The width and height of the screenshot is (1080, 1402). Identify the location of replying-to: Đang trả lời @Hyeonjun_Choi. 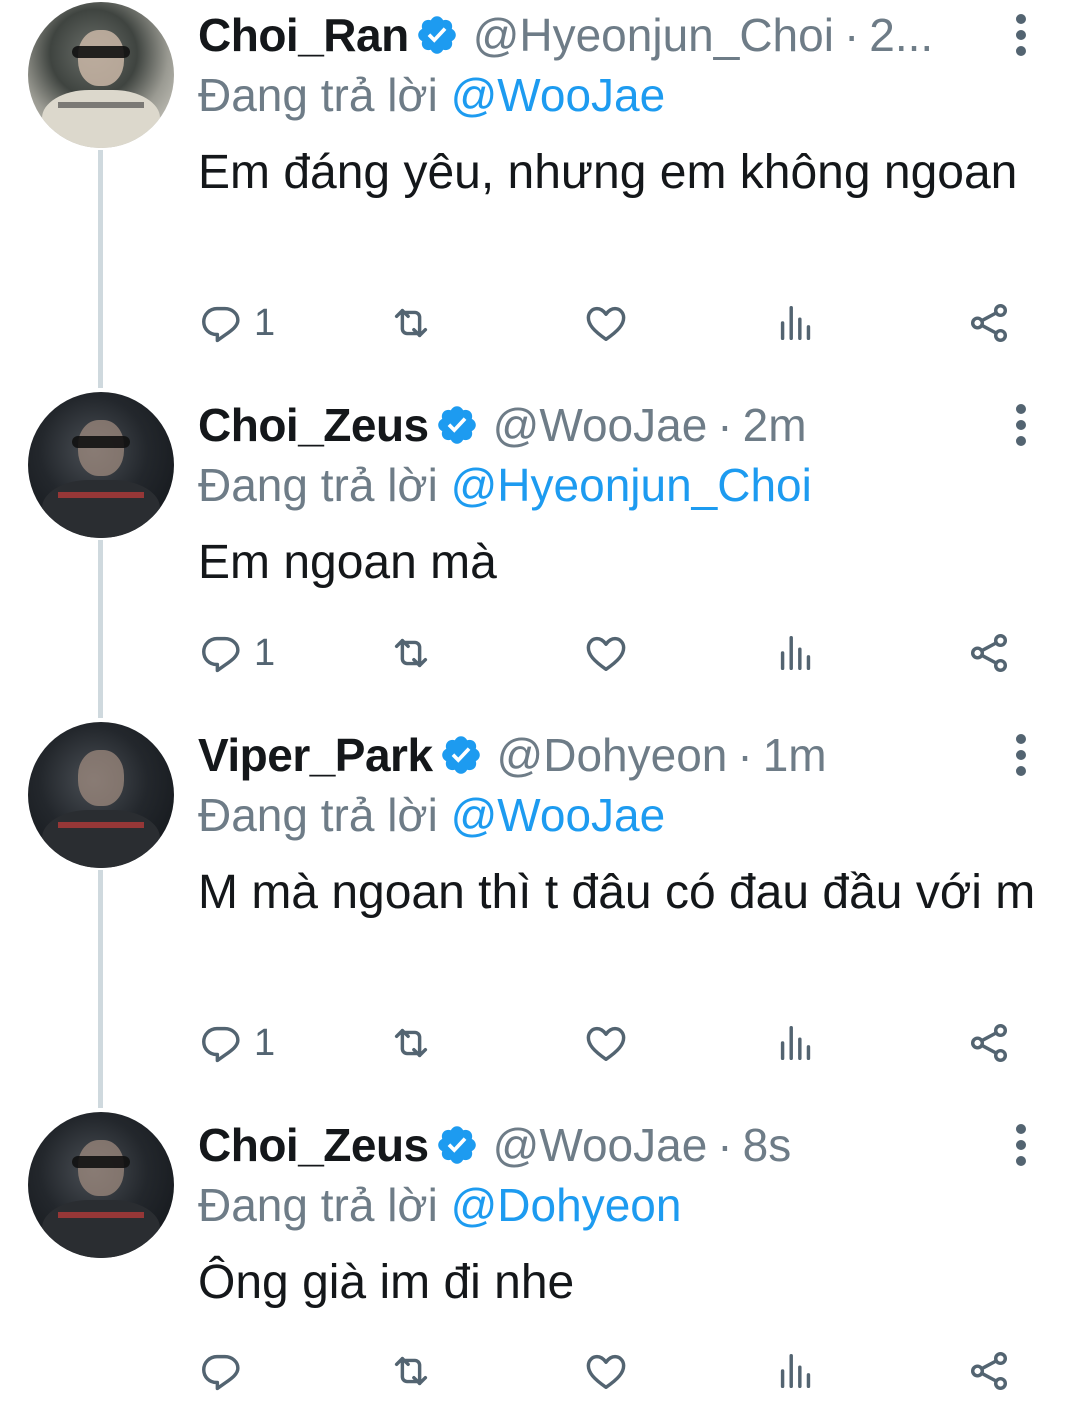
(505, 485).